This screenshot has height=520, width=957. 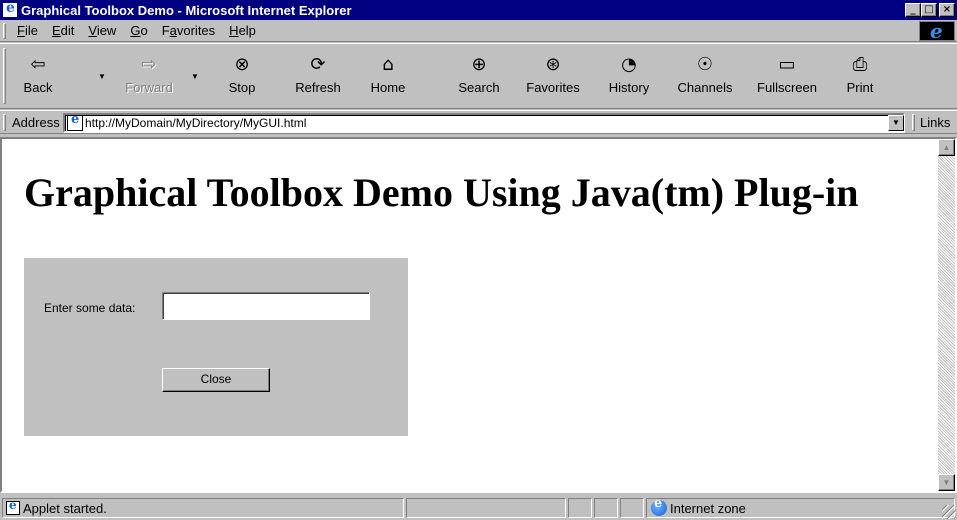 What do you see at coordinates (479, 64) in the screenshot?
I see `search-icon: ⊕` at bounding box center [479, 64].